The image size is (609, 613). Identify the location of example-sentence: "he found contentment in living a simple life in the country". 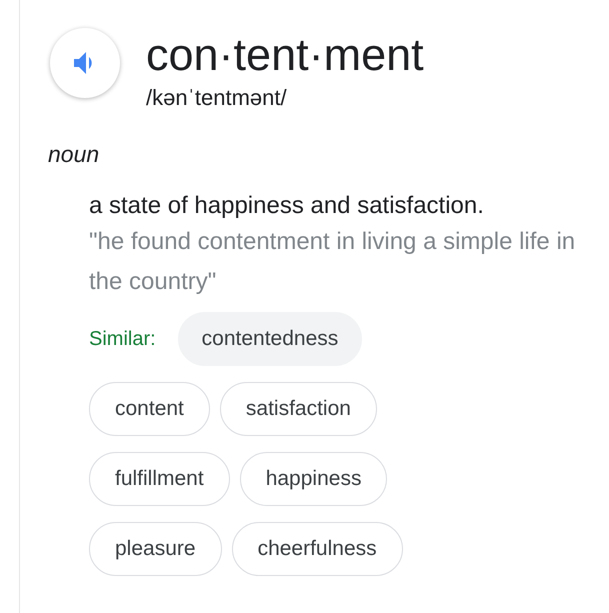
(332, 262).